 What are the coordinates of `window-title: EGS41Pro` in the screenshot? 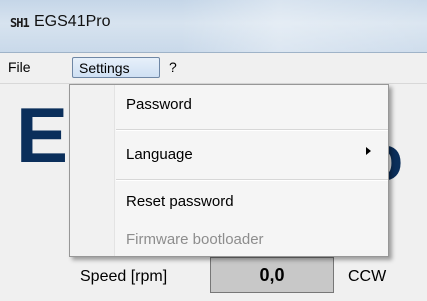 It's located at (72, 21).